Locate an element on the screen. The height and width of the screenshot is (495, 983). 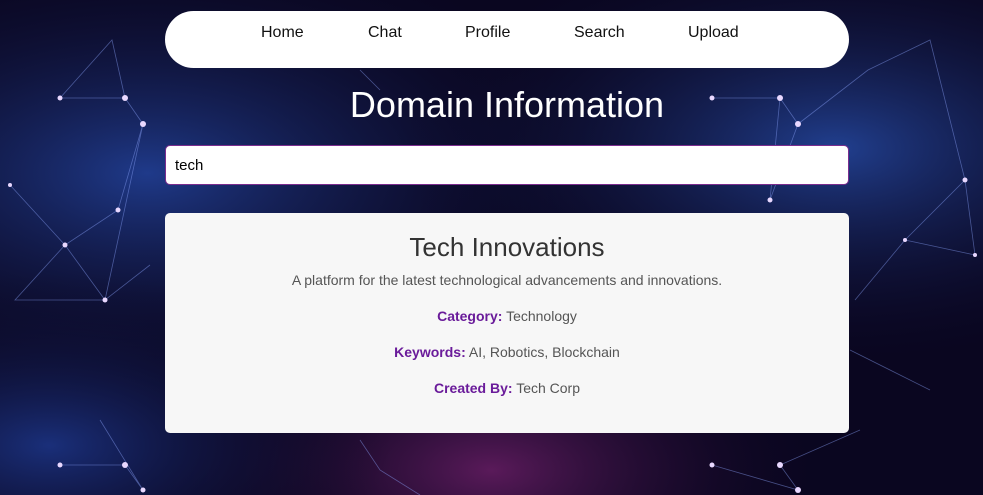
category-row: Category: Technology is located at coordinates (507, 316).